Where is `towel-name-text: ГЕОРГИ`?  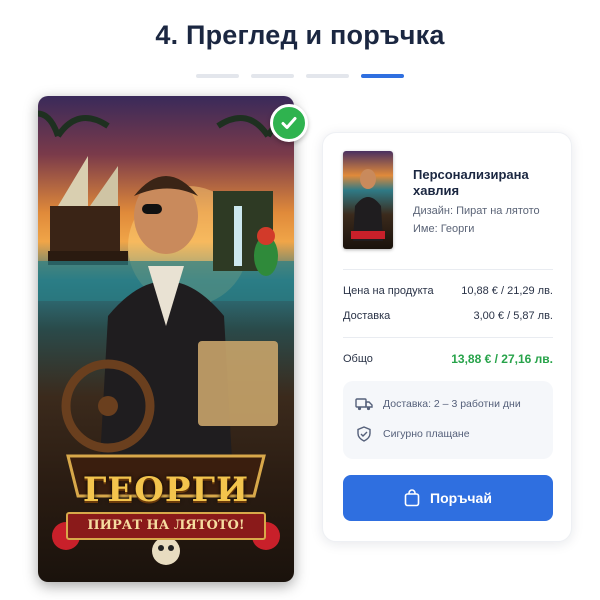
towel-name-text: ГЕОРГИ is located at coordinates (166, 490).